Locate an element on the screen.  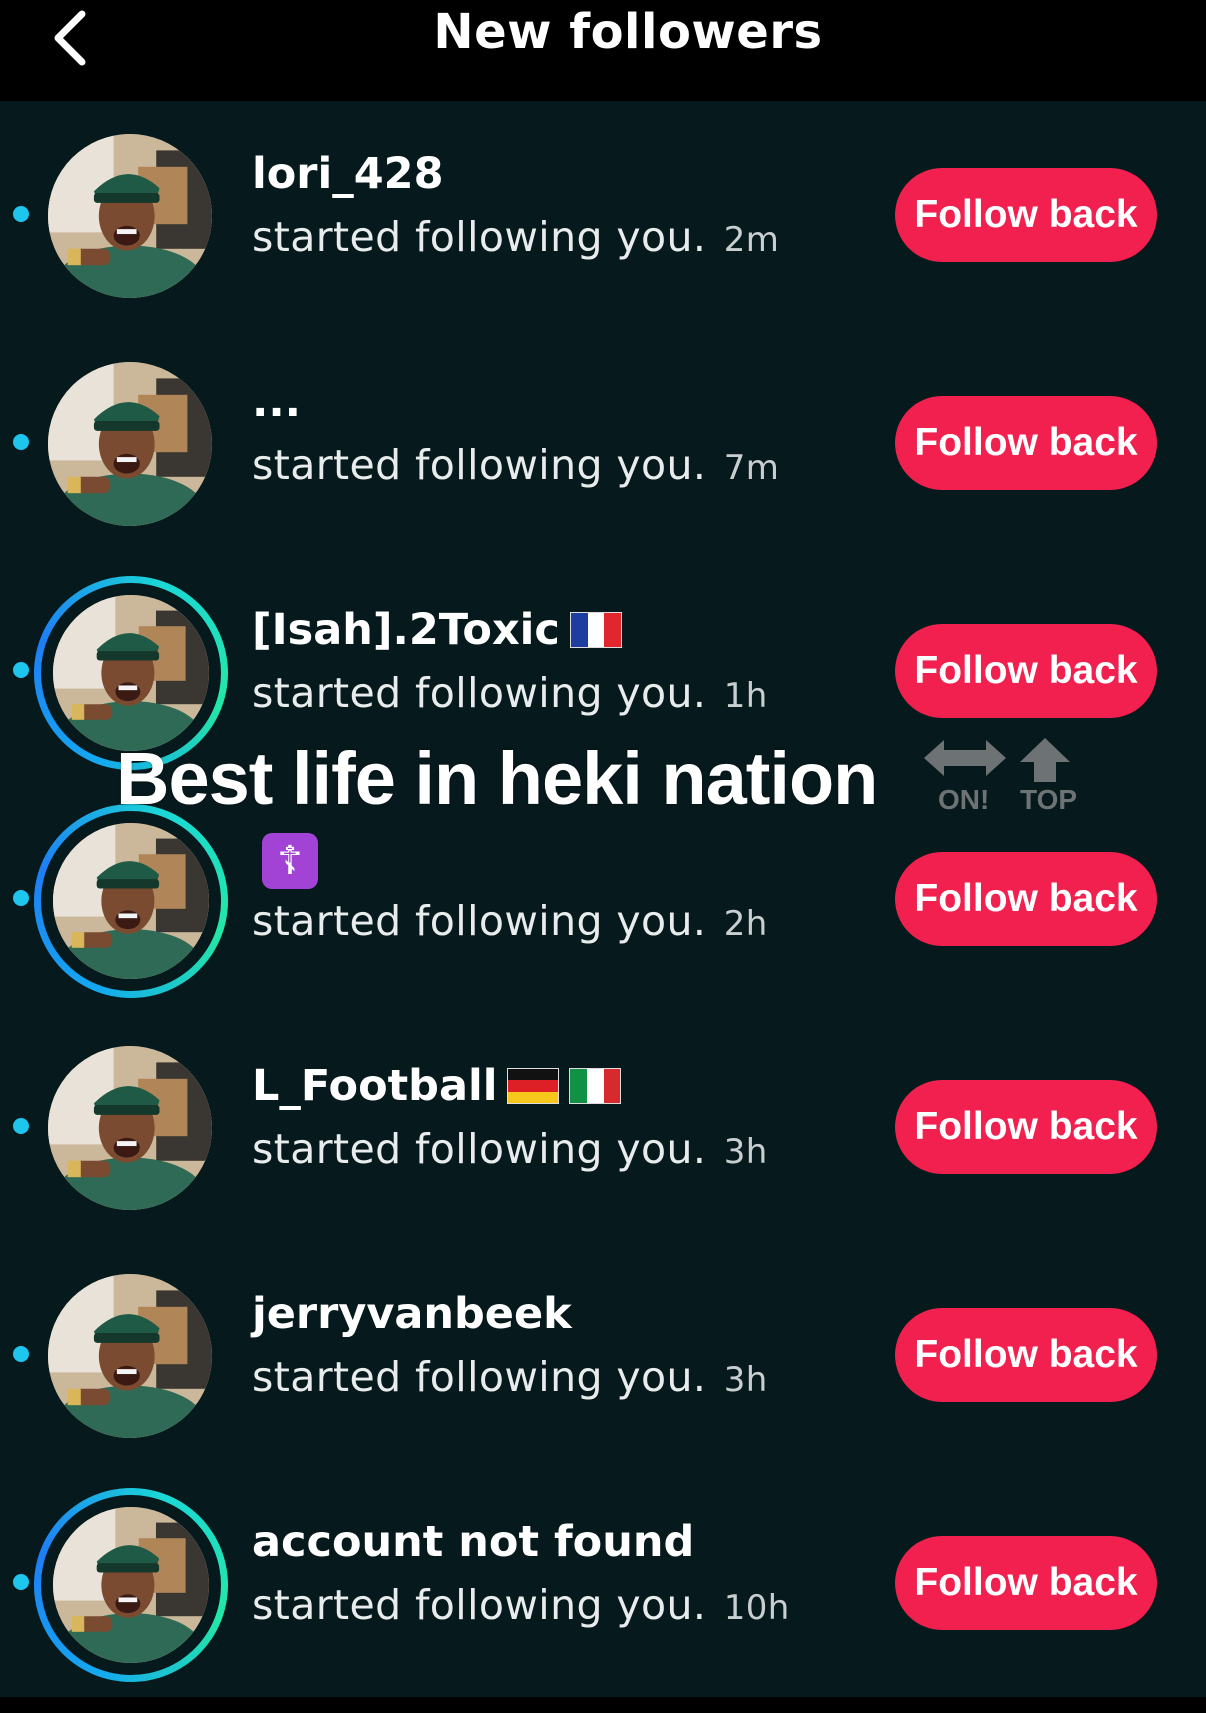
username: account not found is located at coordinates (473, 1542).